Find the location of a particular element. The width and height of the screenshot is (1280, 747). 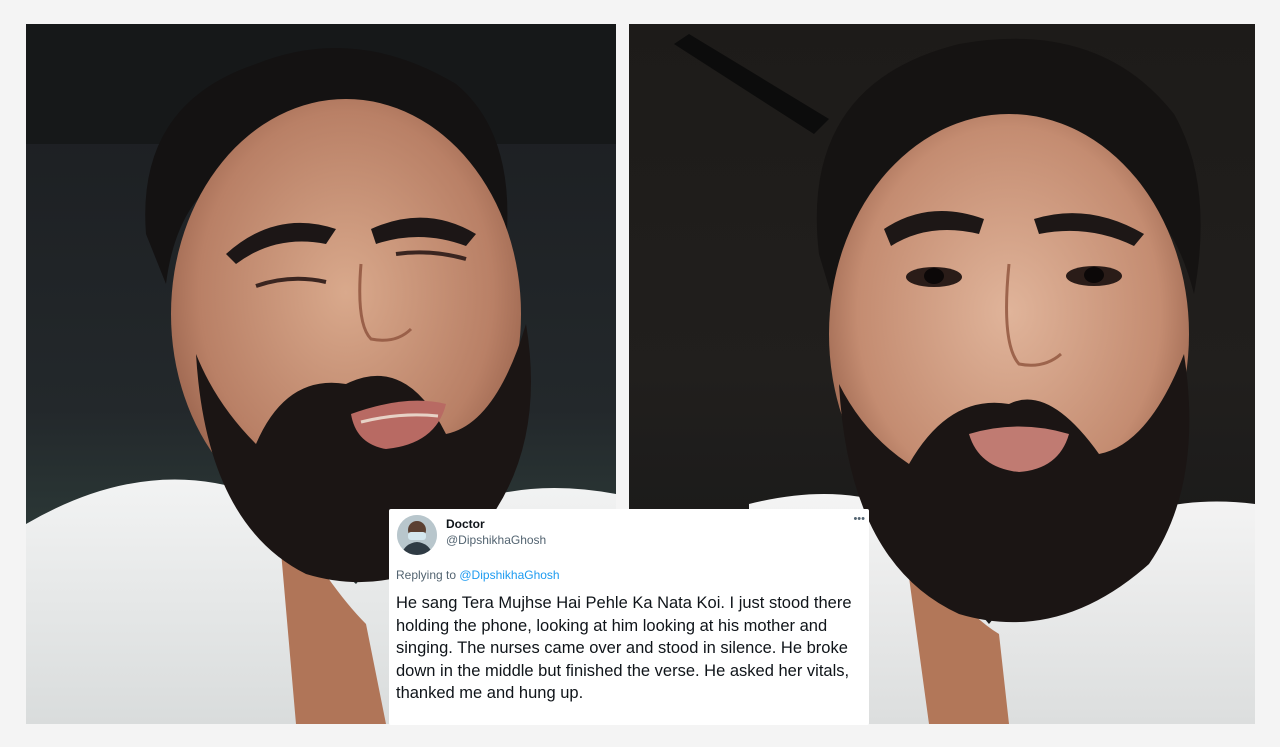

replying-to-label: Replying to is located at coordinates (428, 575).